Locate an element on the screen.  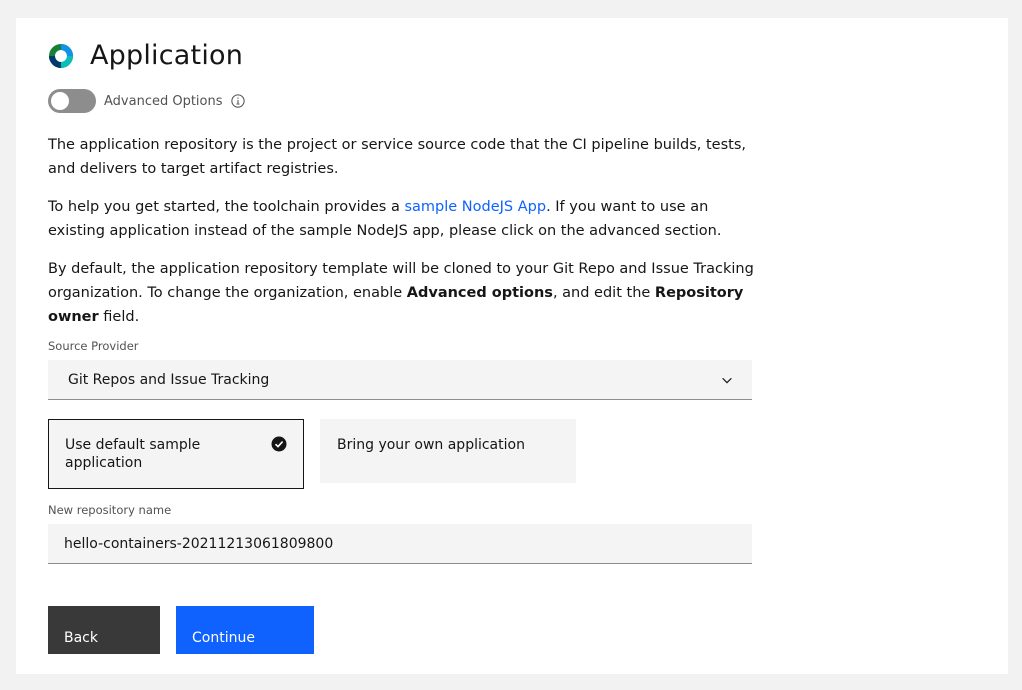
tile-label: Use default sample application is located at coordinates (133, 454).